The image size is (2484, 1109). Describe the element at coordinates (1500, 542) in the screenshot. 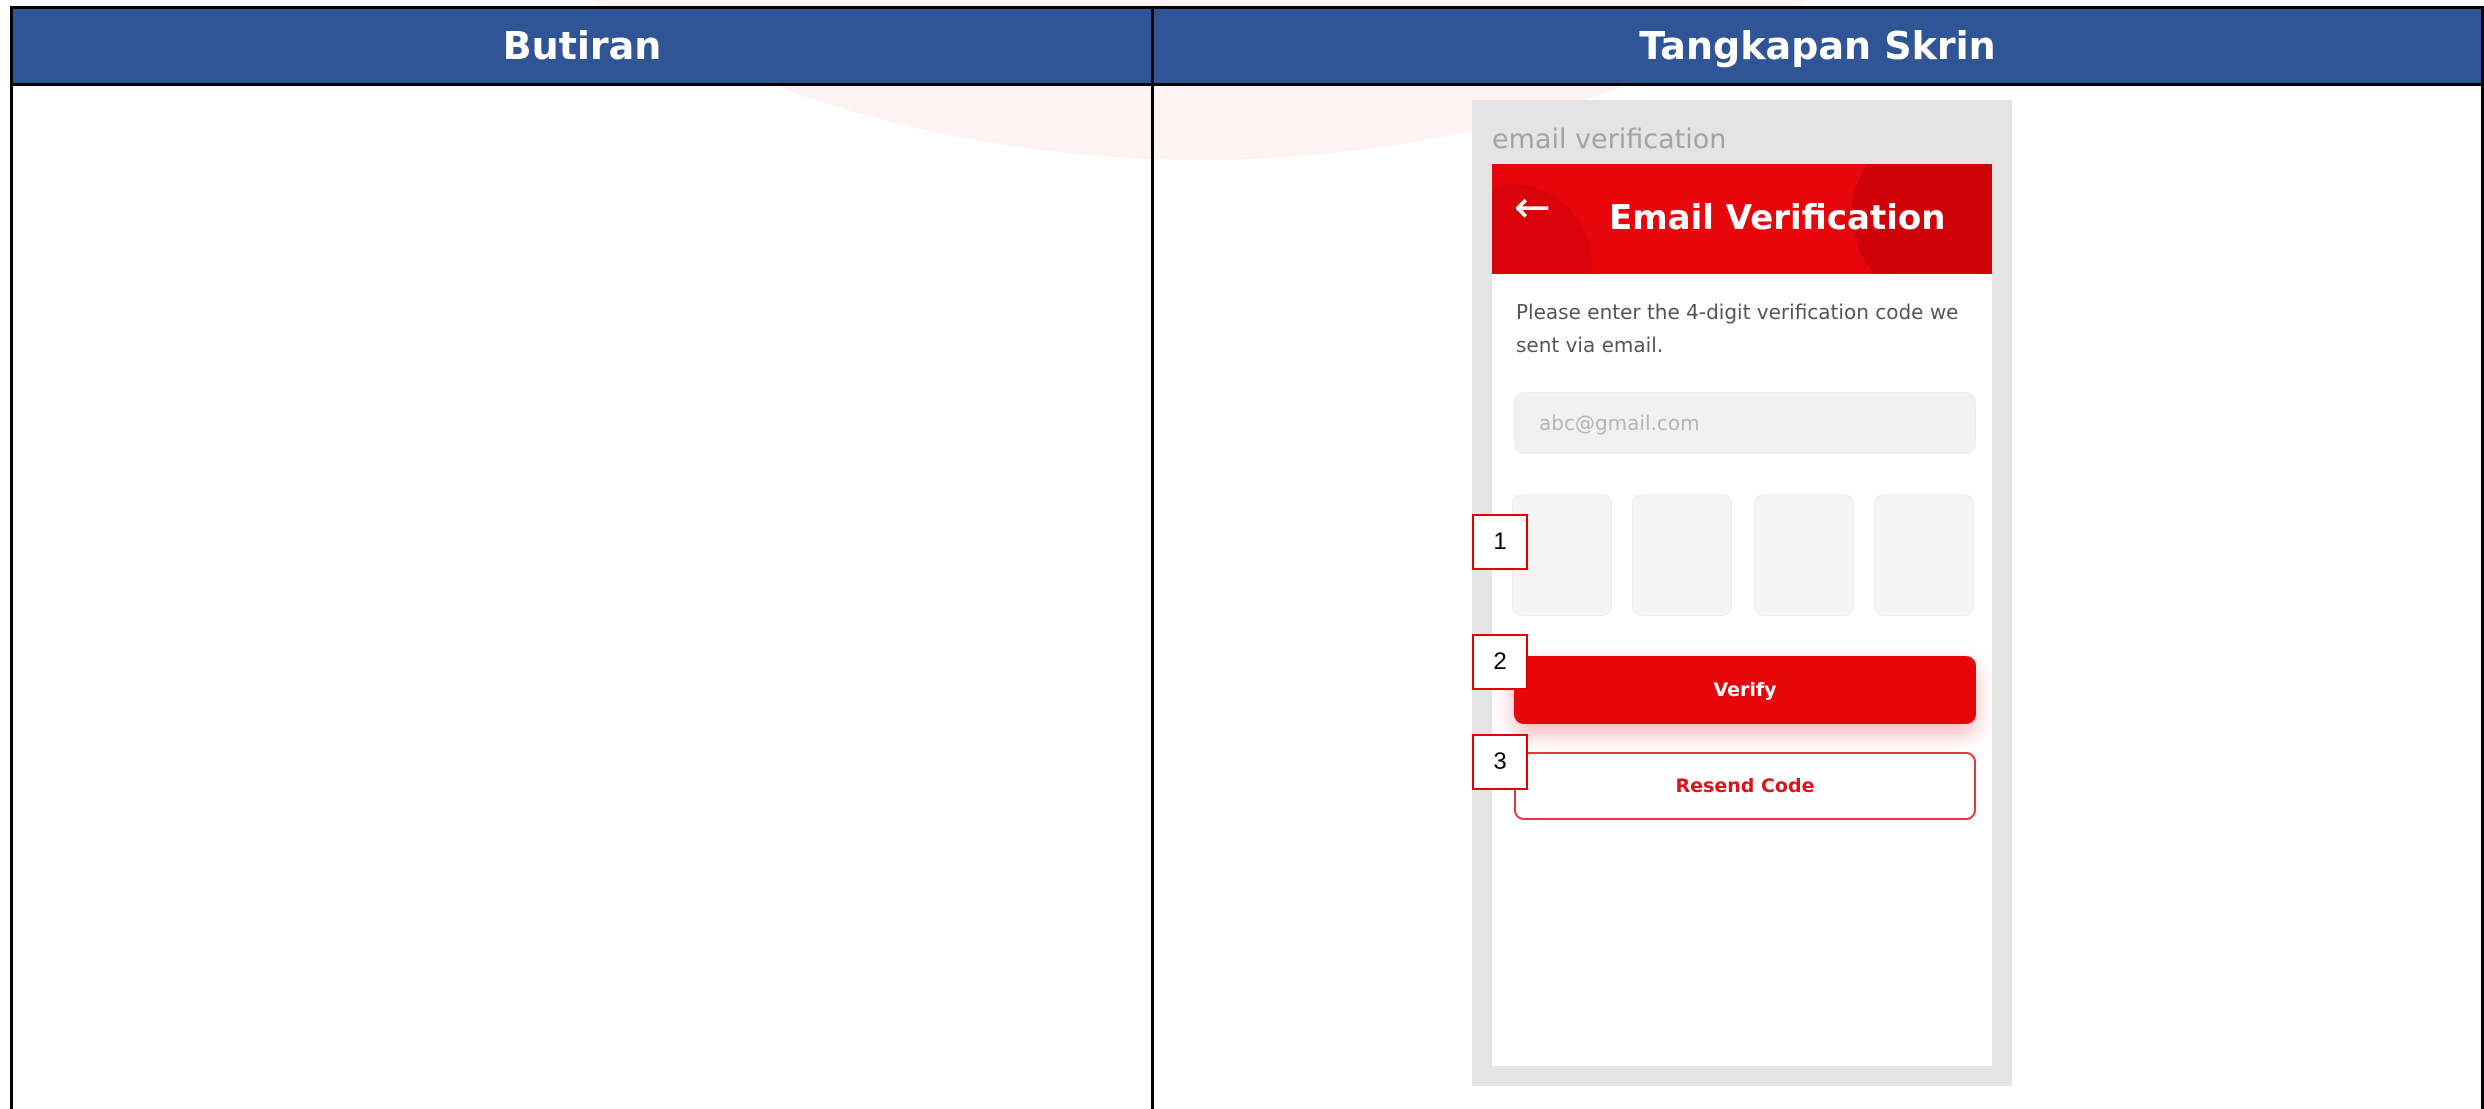

I see `callout-1: 1` at that location.